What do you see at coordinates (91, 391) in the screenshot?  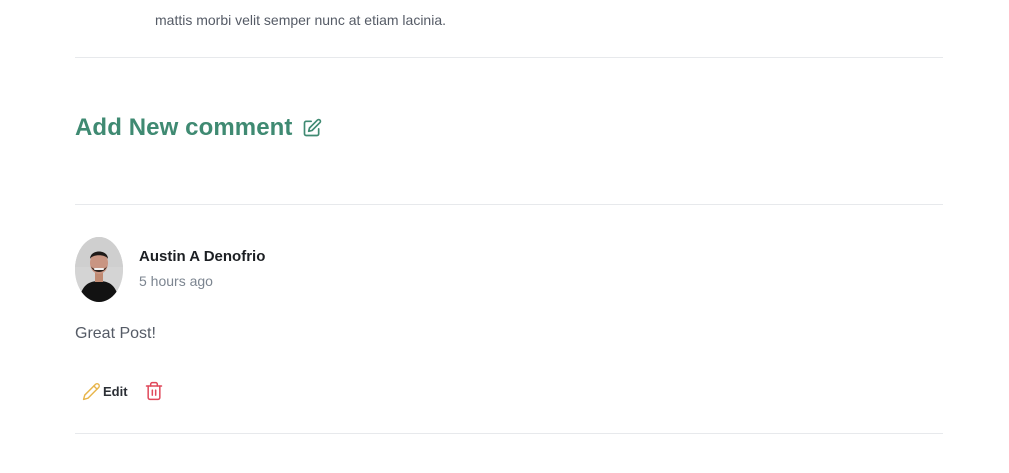 I see `pencil-icon` at bounding box center [91, 391].